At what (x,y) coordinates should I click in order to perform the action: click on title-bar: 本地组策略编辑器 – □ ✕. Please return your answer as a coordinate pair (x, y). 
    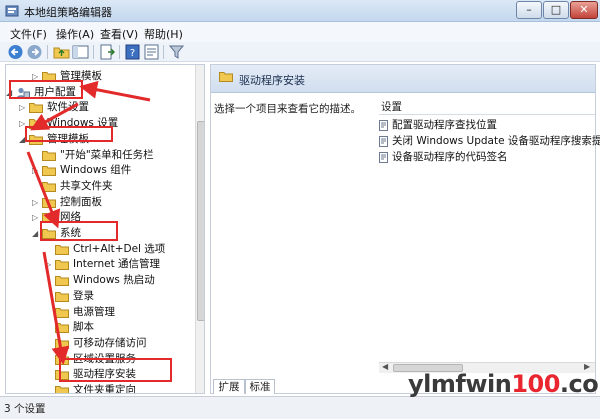
    Looking at the image, I should click on (300, 11).